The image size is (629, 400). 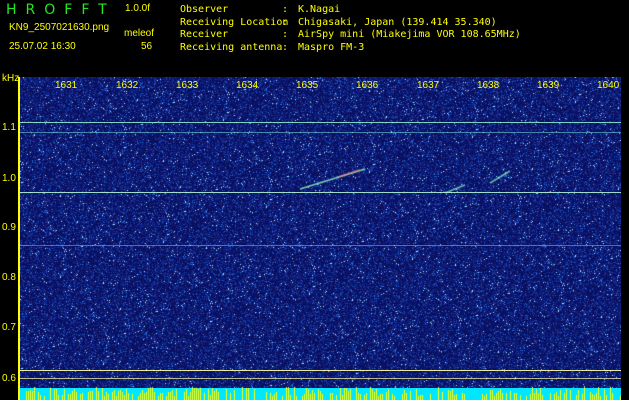 What do you see at coordinates (187, 85) in the screenshot?
I see `x-tick-label: 1633` at bounding box center [187, 85].